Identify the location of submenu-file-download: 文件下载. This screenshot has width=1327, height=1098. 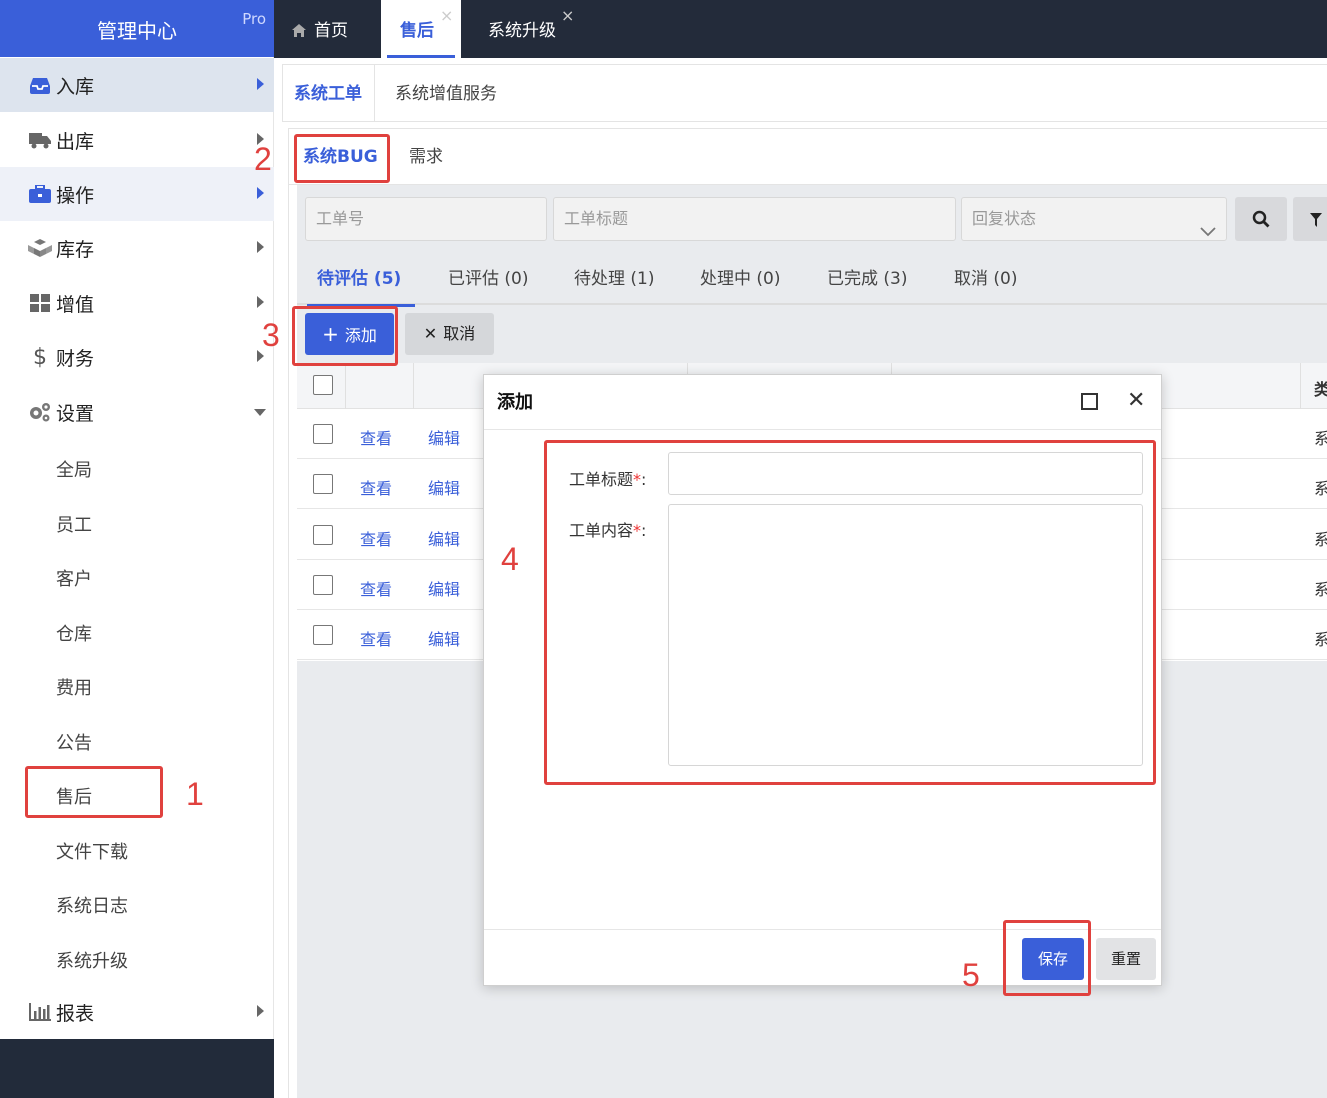
(92, 851).